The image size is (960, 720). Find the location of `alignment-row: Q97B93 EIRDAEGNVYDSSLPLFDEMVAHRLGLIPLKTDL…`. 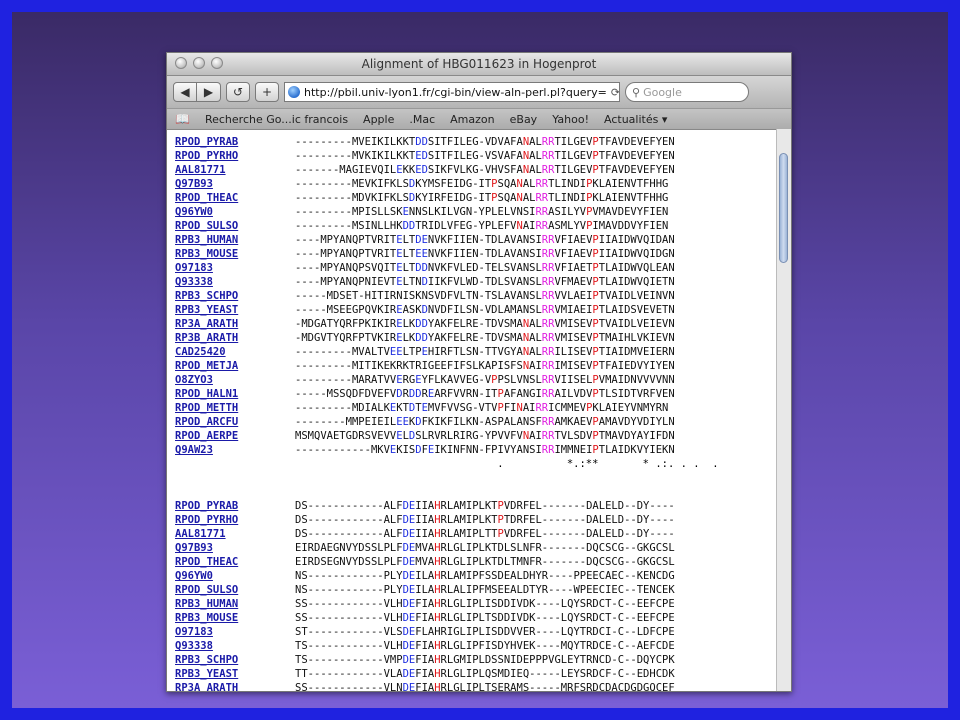

alignment-row: Q97B93 EIRDAEGNVYDSSLPLFDEMVAHRLGLIPLKTDL… is located at coordinates (476, 548).